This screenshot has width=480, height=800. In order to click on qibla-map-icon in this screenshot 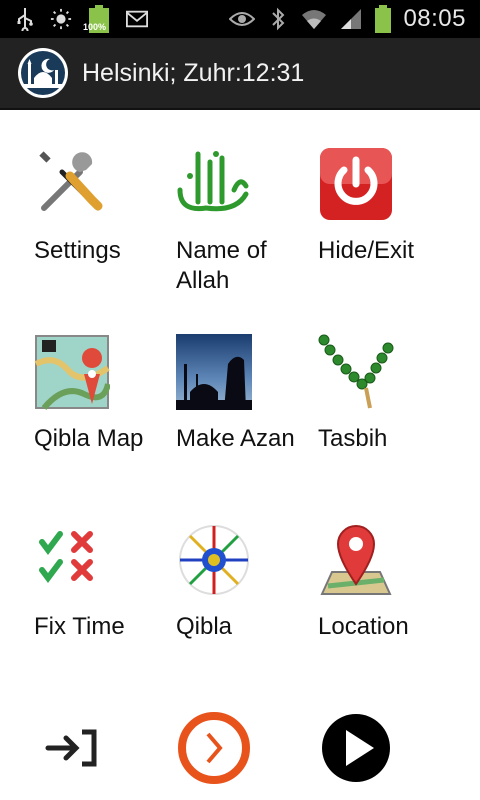, I will do `click(72, 372)`.